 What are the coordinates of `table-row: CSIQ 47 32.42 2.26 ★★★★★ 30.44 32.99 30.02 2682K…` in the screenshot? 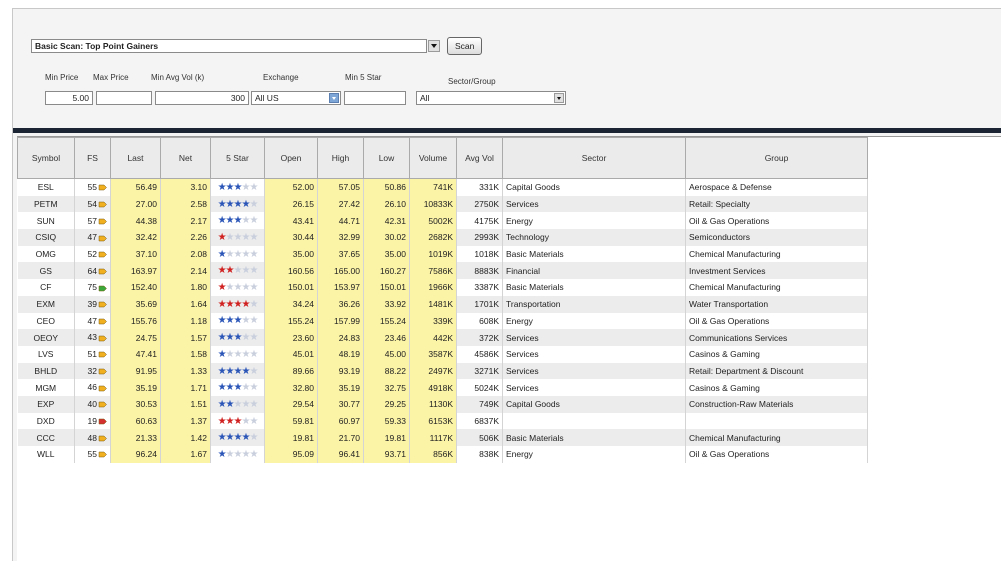 It's located at (442, 237).